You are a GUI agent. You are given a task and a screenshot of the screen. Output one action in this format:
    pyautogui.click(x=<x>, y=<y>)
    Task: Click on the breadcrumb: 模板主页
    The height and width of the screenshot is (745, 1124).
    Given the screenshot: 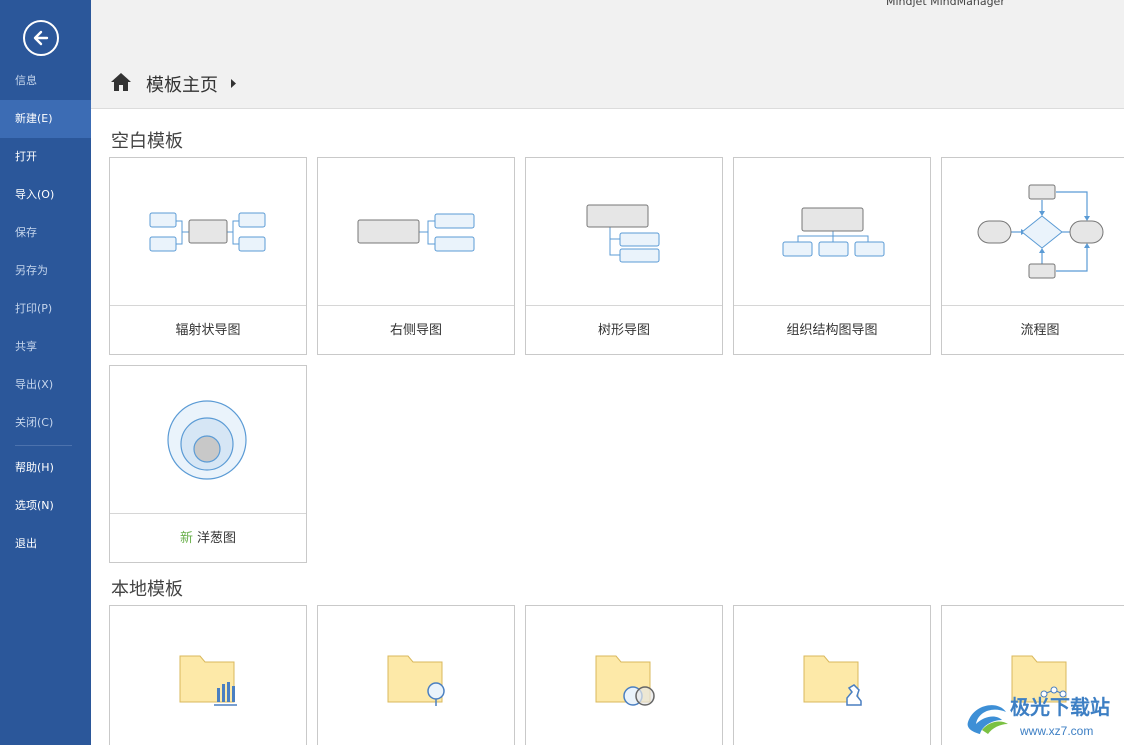 What is the action you would take?
    pyautogui.click(x=182, y=84)
    